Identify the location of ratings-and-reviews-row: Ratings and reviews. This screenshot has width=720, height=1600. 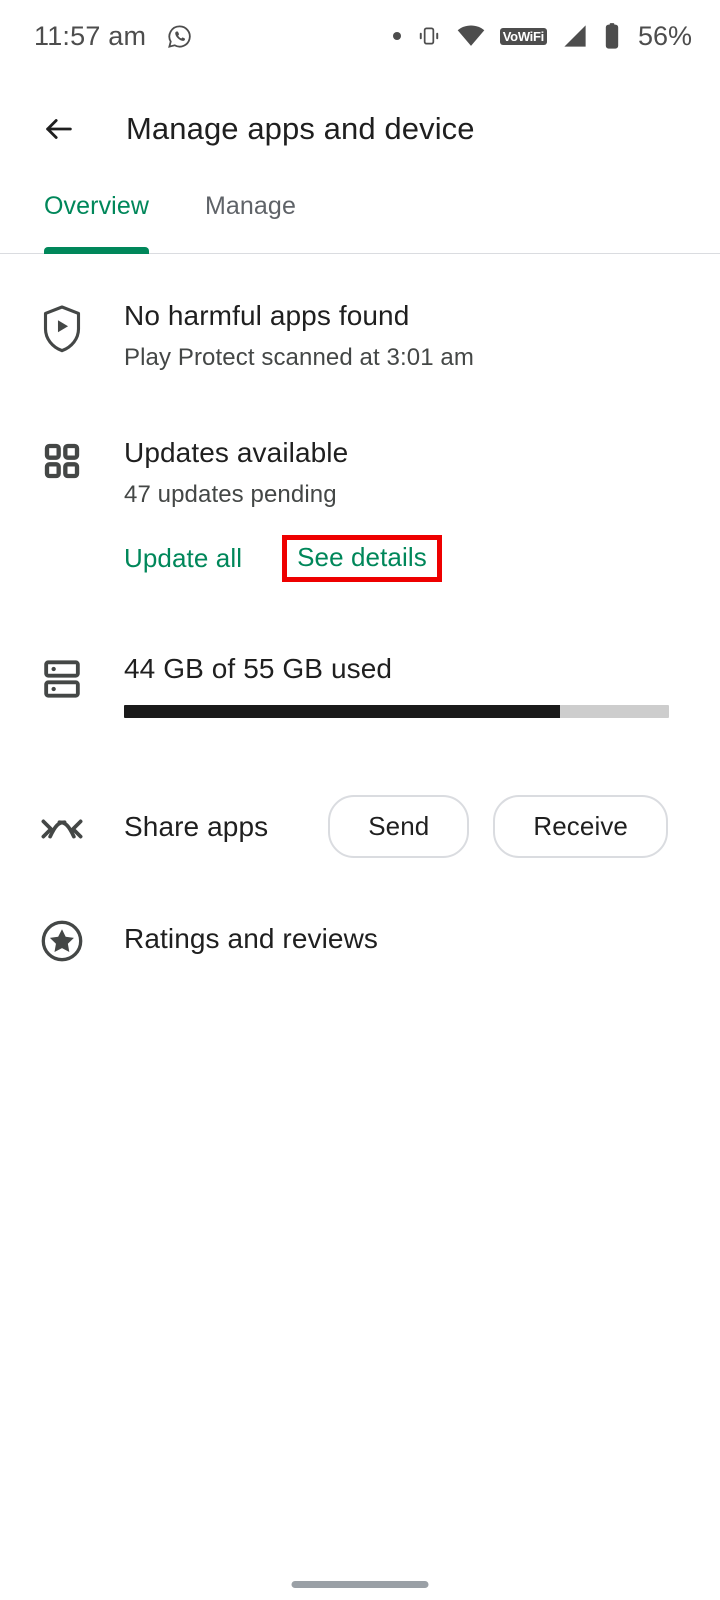
(360, 939).